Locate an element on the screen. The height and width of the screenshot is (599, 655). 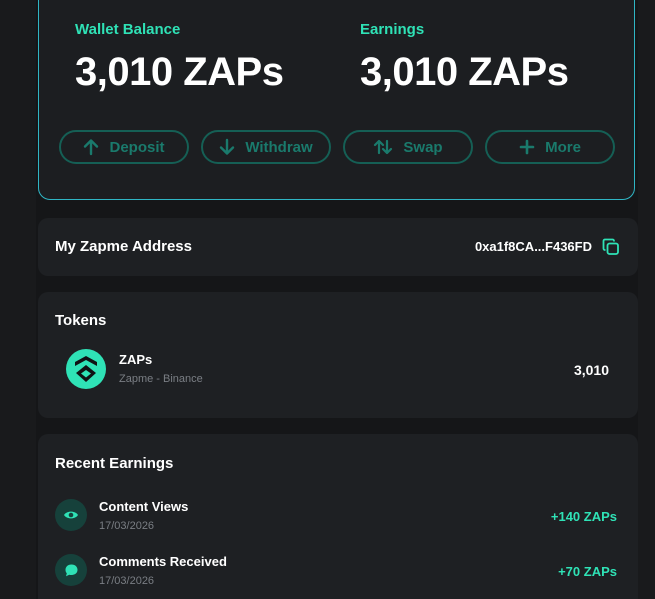
token-network: Zapme - Binance is located at coordinates (161, 379).